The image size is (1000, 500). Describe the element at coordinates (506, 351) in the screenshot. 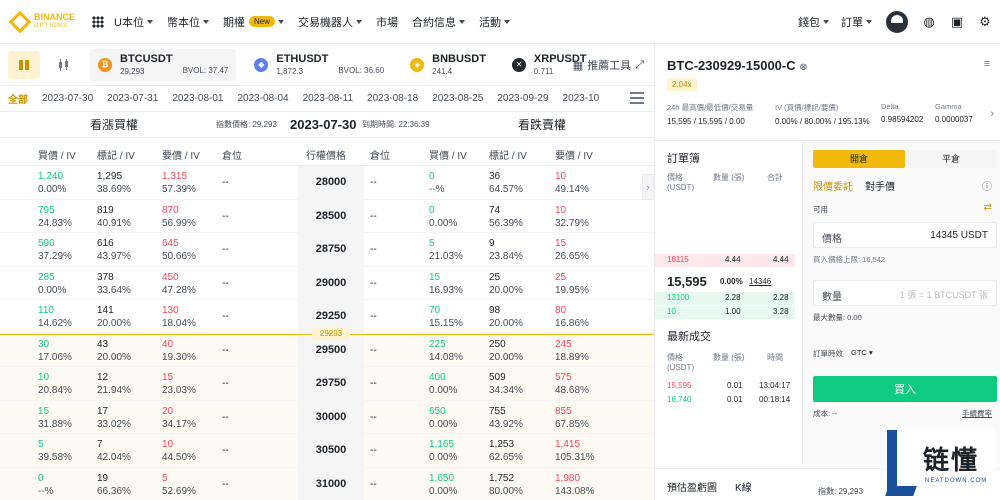

I see `put-mark-cell: 250 20.00%` at that location.